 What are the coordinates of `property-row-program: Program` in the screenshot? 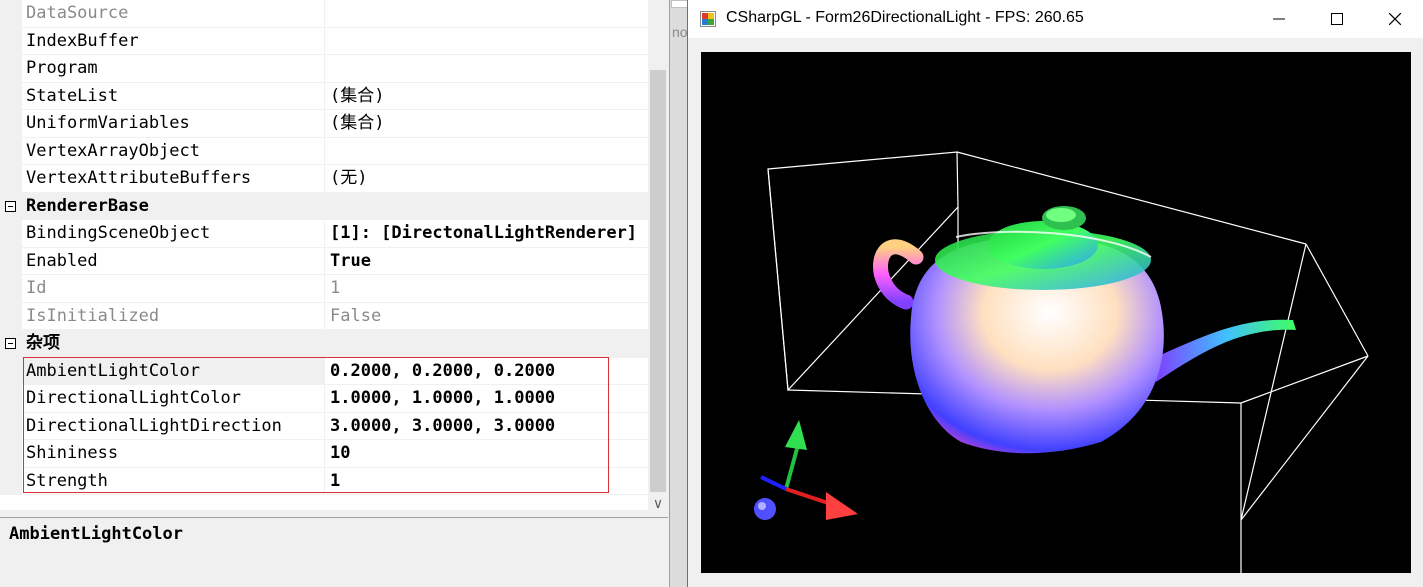 It's located at (324, 69).